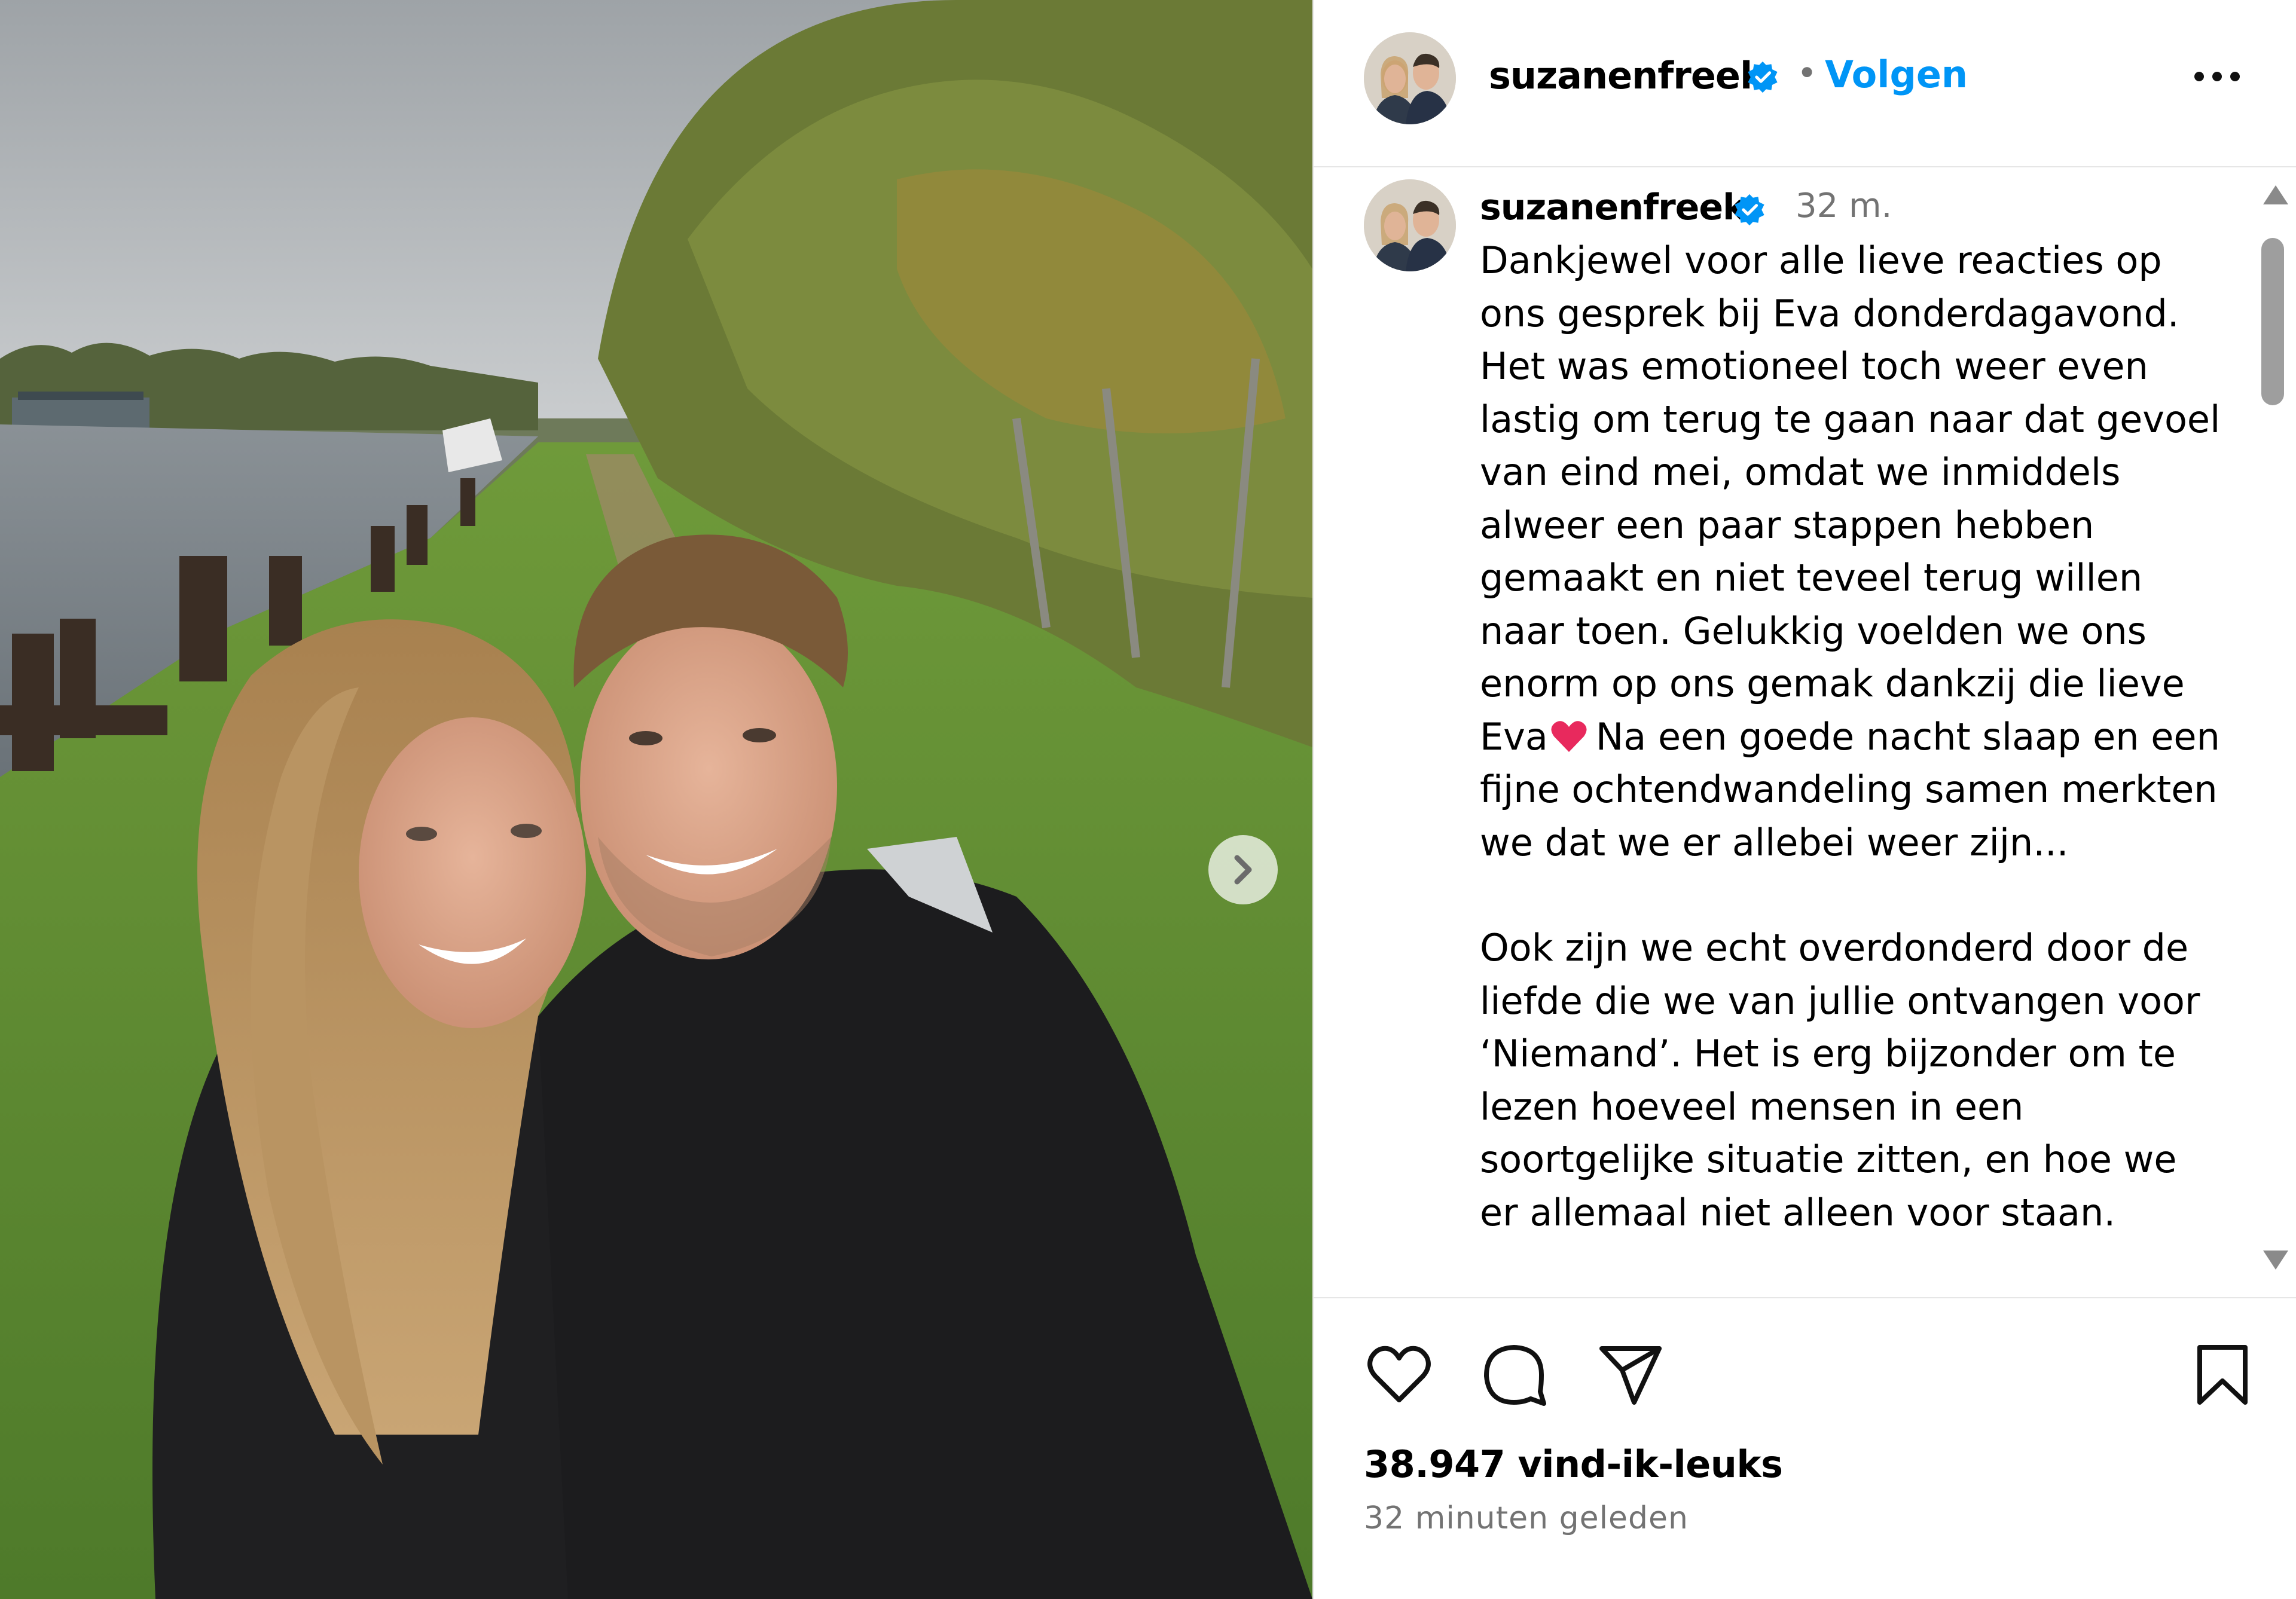  What do you see at coordinates (1526, 1518) in the screenshot?
I see `post-timestamp: 32 minuten geleden` at bounding box center [1526, 1518].